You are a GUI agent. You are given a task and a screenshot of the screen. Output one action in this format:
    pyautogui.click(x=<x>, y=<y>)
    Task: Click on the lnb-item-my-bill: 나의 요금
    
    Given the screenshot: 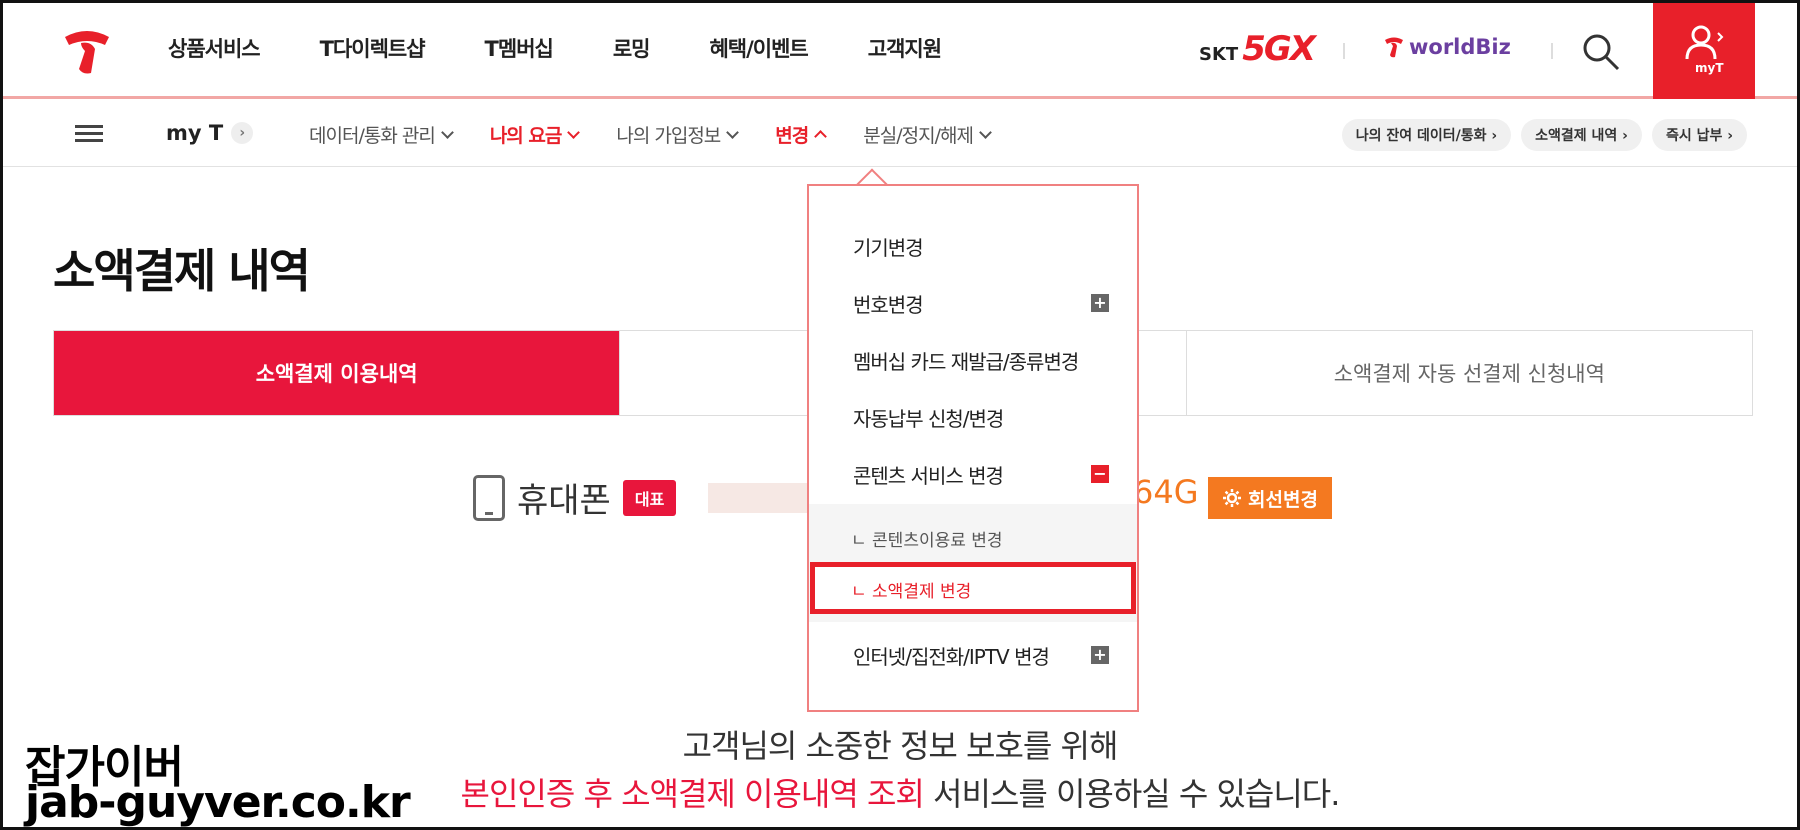 What is the action you would take?
    pyautogui.click(x=535, y=134)
    